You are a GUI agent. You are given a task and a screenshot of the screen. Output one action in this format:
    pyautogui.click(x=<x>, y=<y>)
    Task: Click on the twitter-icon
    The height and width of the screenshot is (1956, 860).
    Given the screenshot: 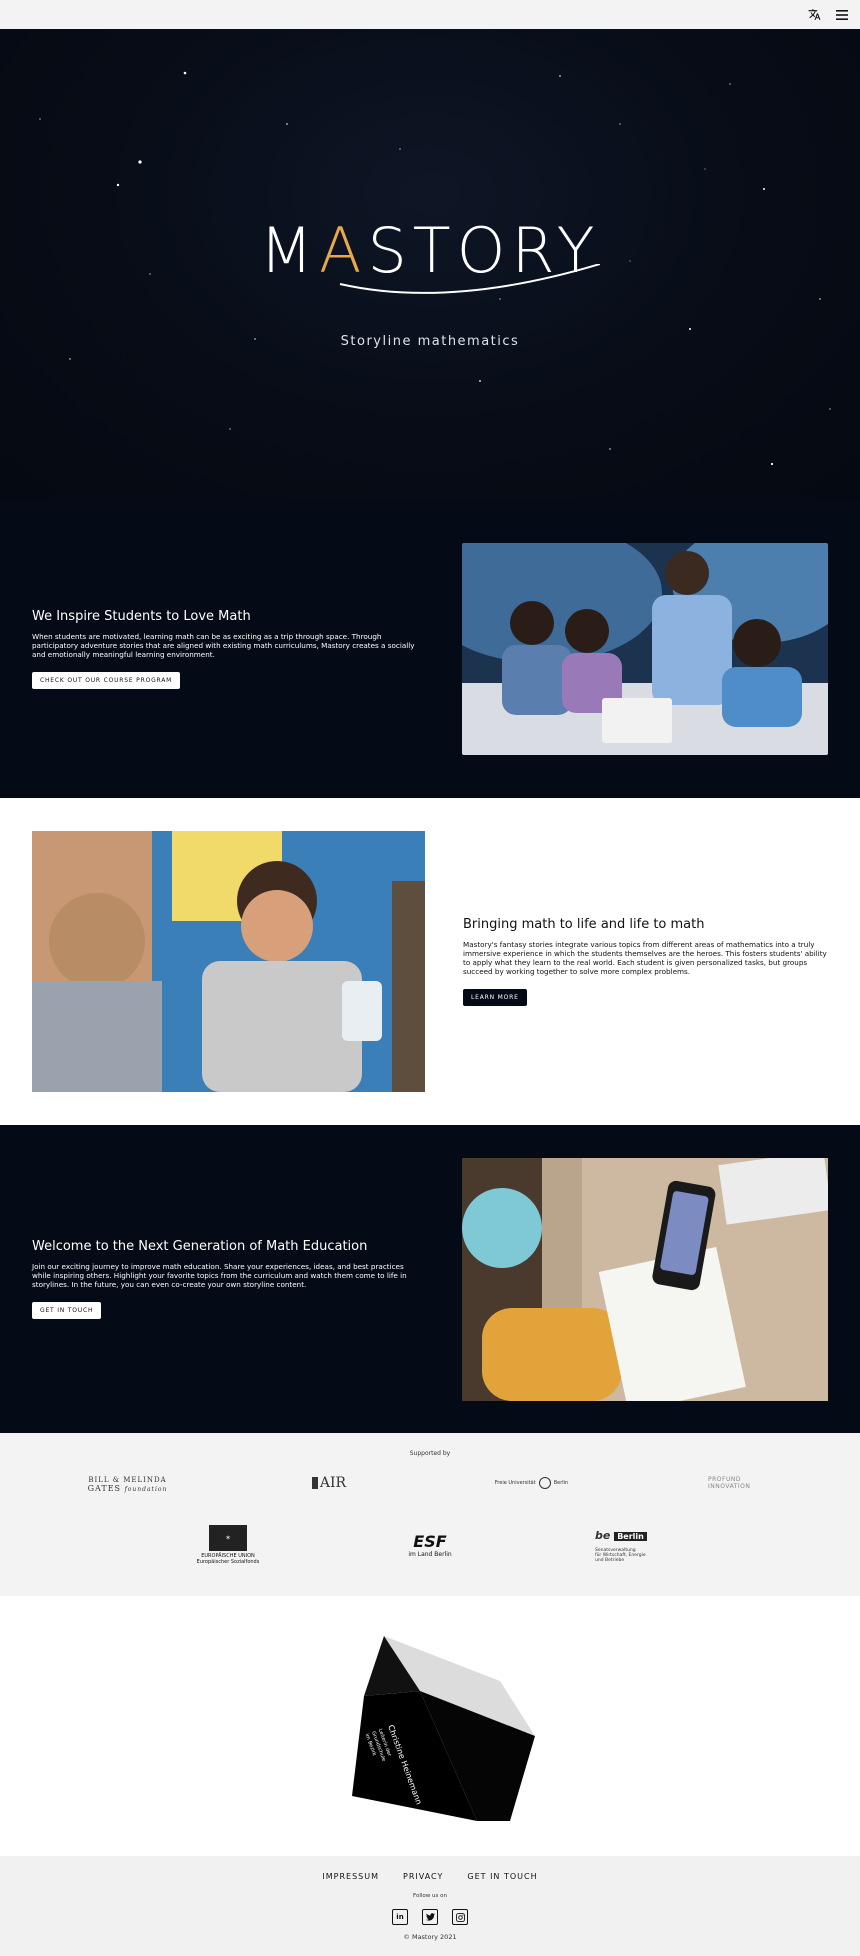 What is the action you would take?
    pyautogui.click(x=430, y=1917)
    